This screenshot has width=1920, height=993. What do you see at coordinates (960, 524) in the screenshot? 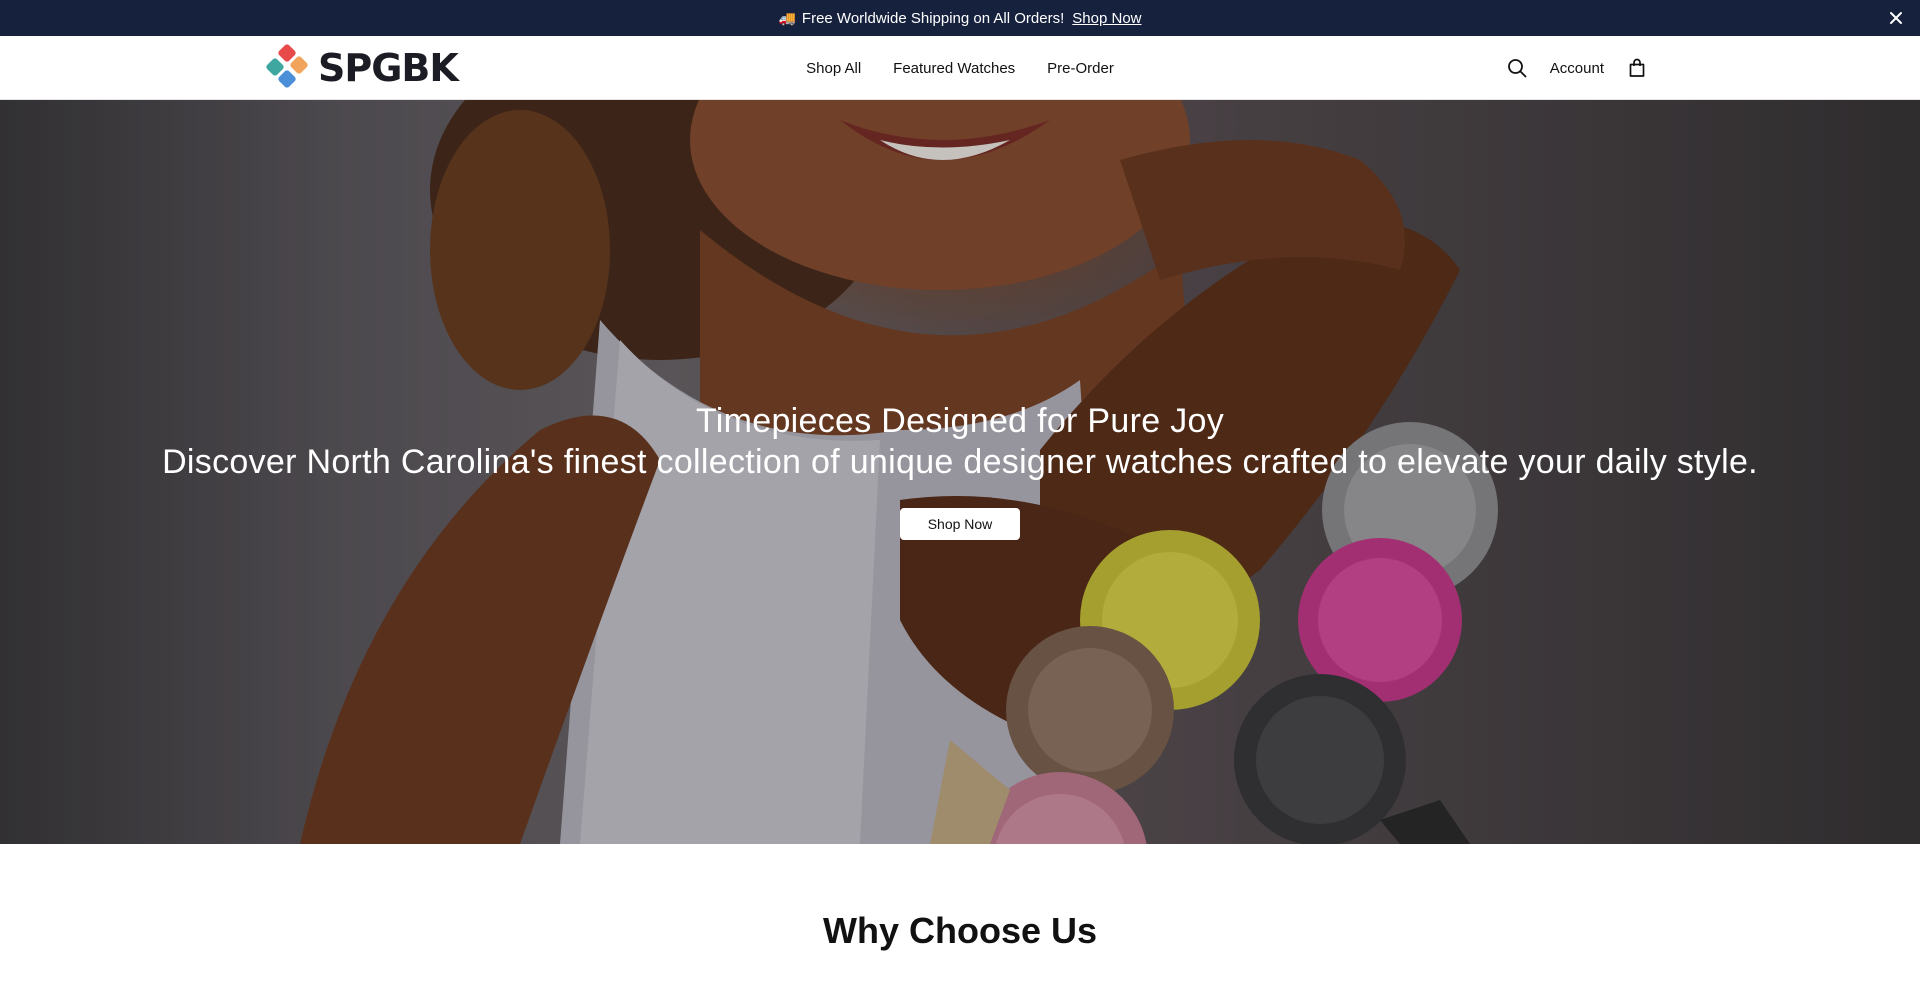
I see `hero-shop-now-button: Shop Now` at bounding box center [960, 524].